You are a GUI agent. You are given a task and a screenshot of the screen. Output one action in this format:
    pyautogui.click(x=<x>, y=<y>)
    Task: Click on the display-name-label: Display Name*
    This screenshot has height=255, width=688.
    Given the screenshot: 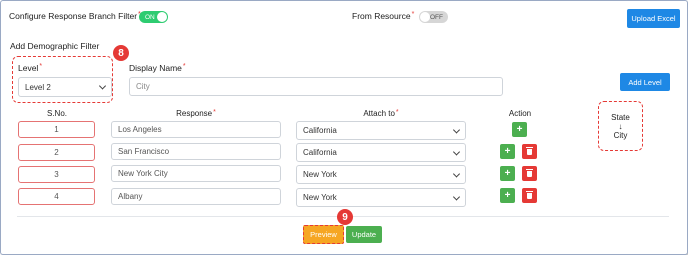 What is the action you would take?
    pyautogui.click(x=157, y=68)
    